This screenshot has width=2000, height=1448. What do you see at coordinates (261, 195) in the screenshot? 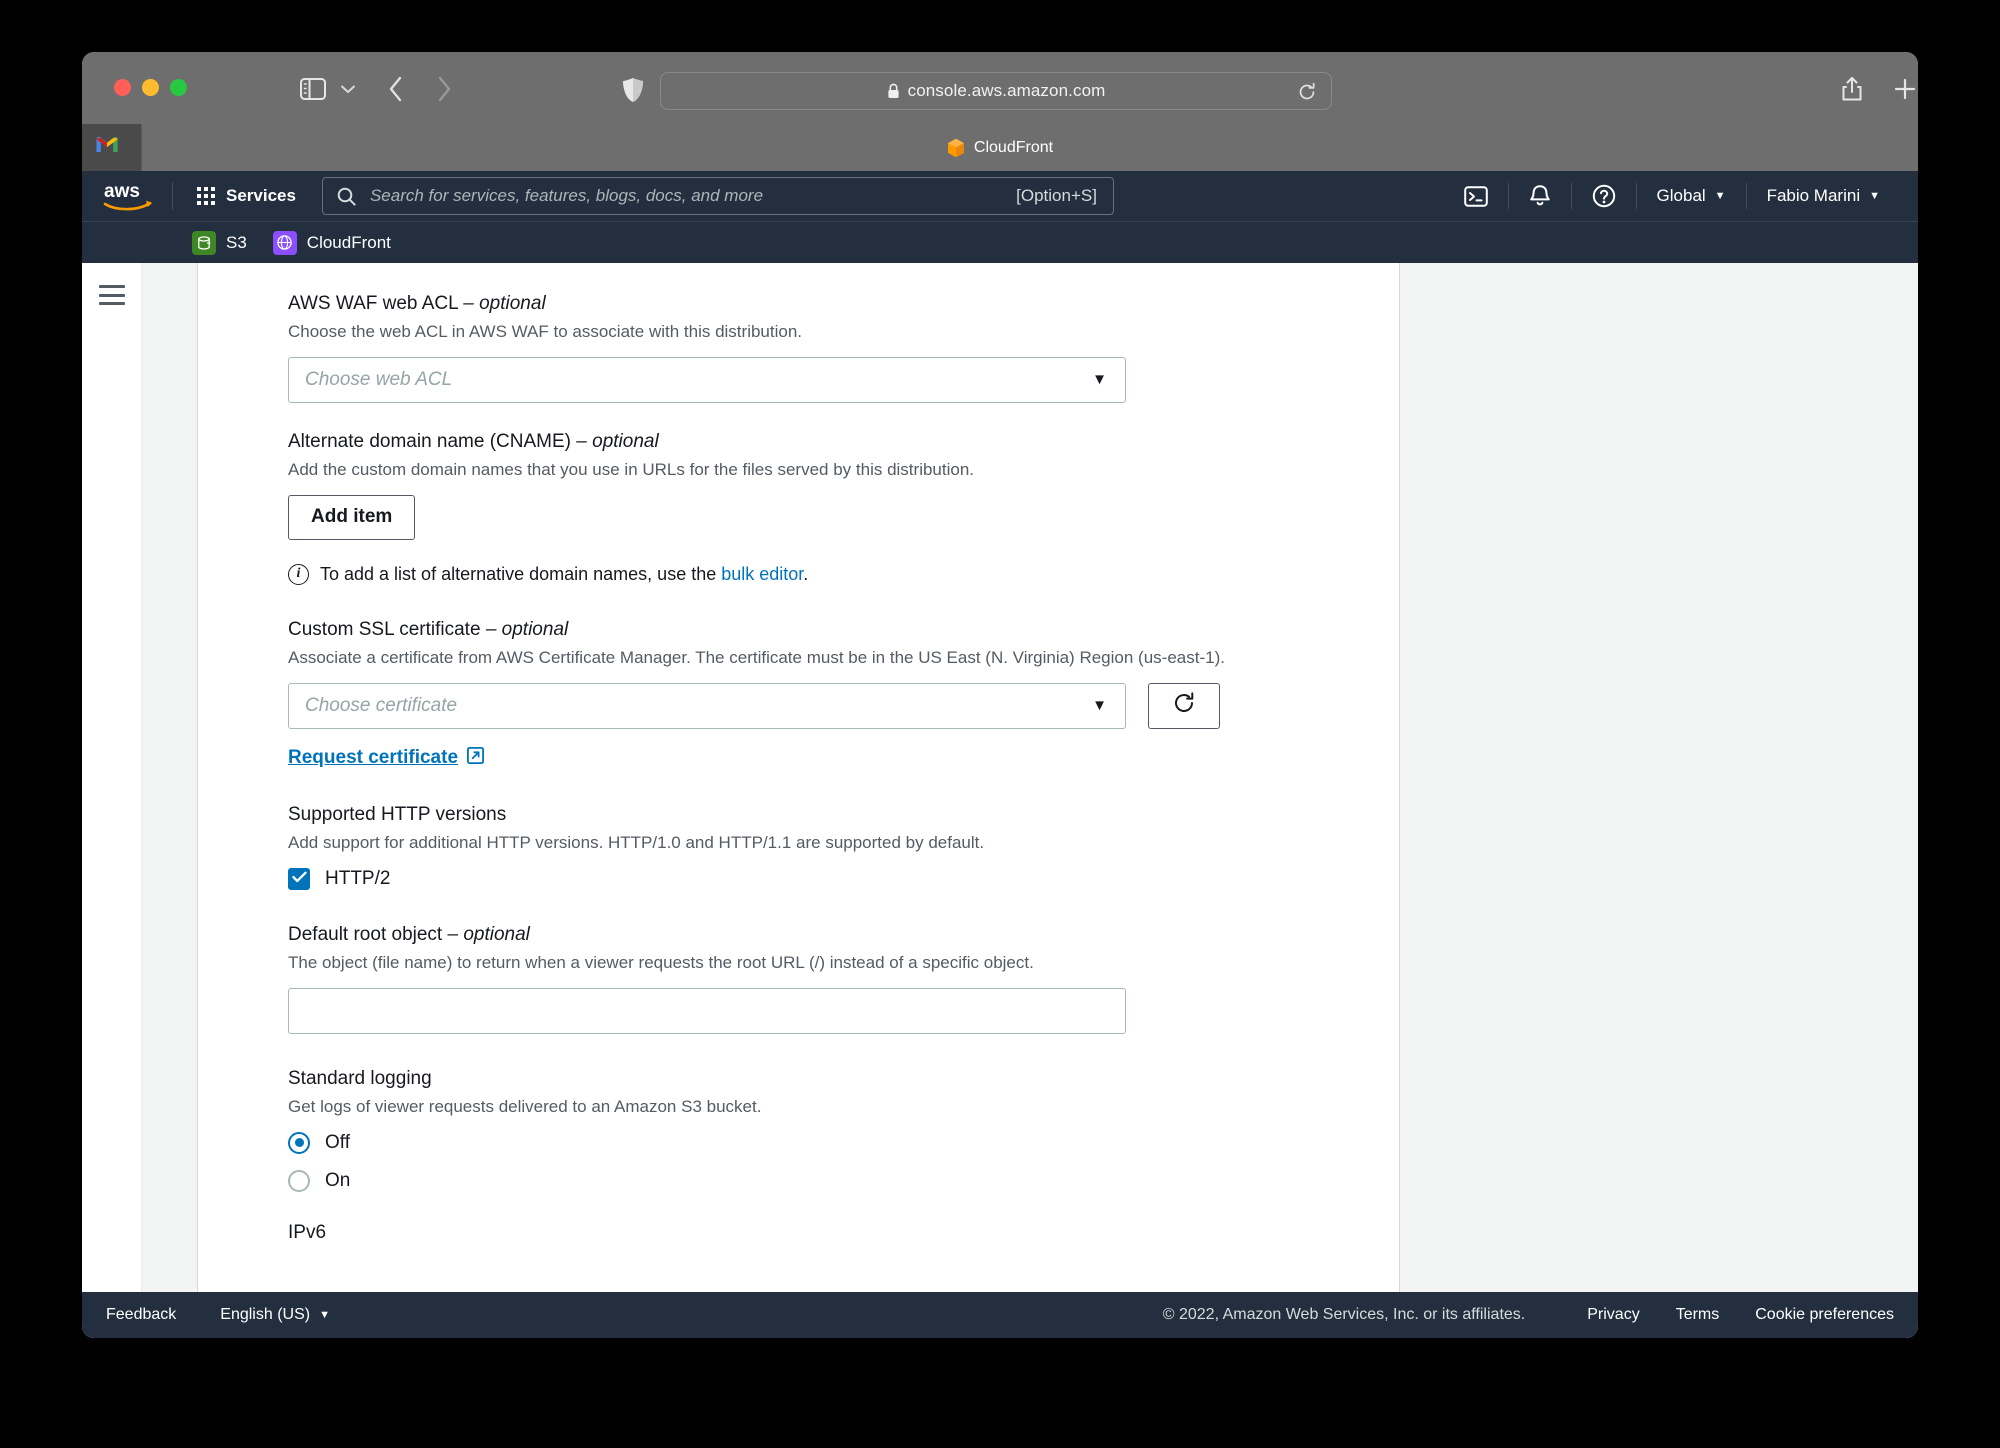
I see `services-label: Services` at bounding box center [261, 195].